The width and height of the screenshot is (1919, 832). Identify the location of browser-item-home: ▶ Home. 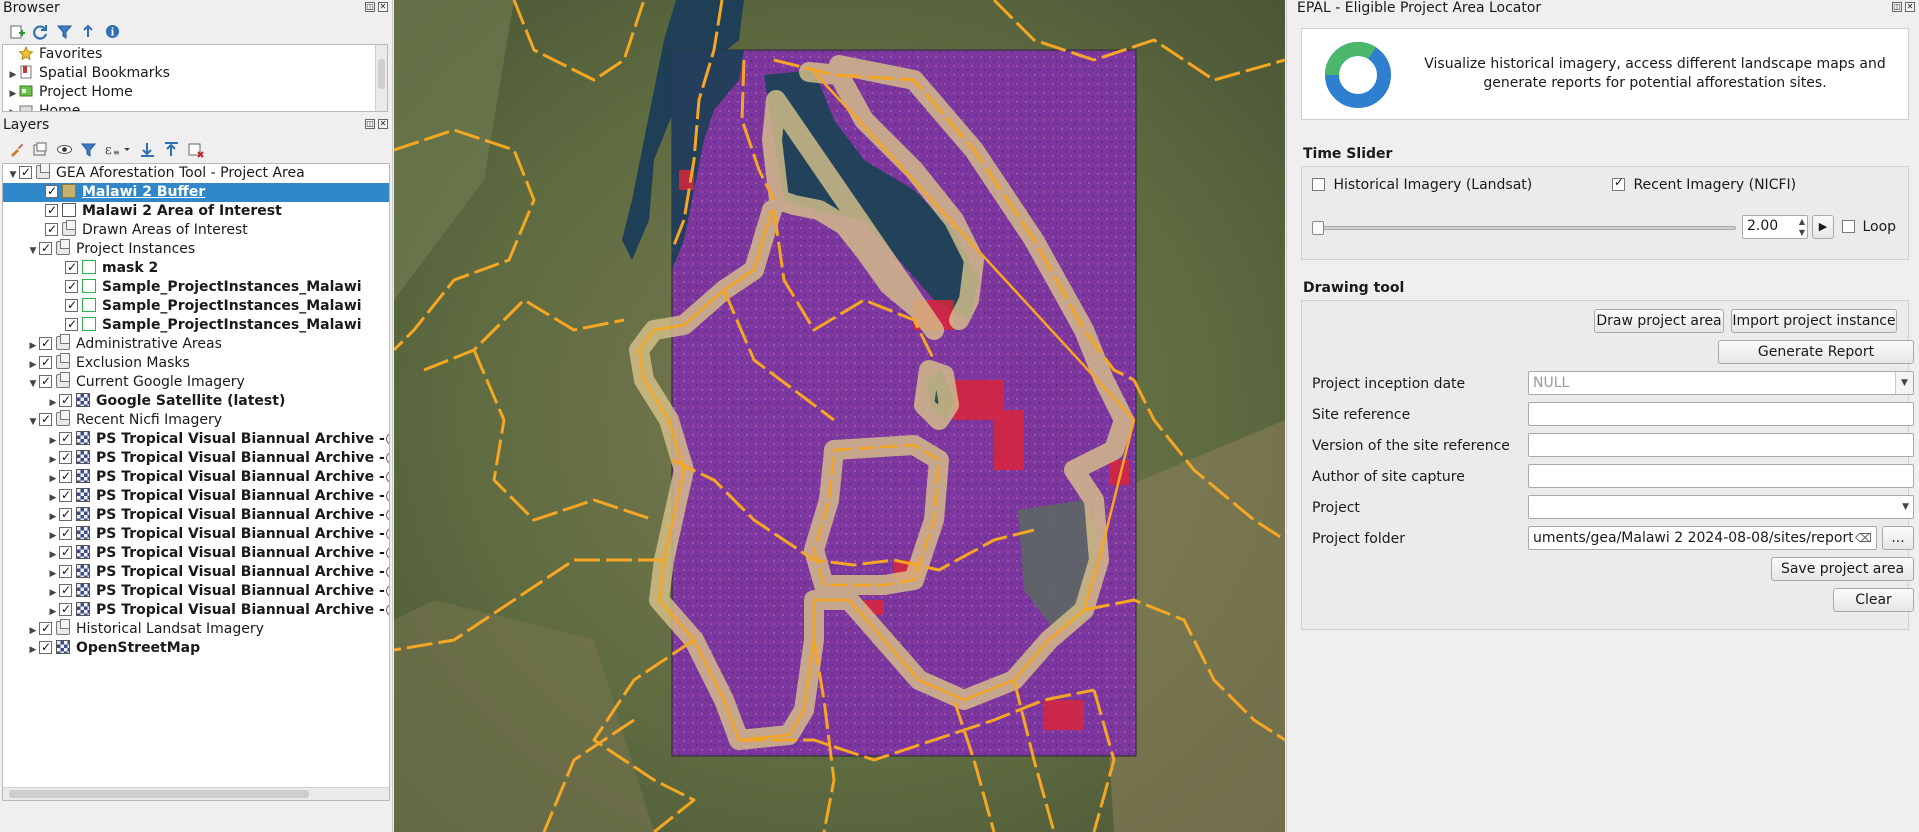
(195, 106).